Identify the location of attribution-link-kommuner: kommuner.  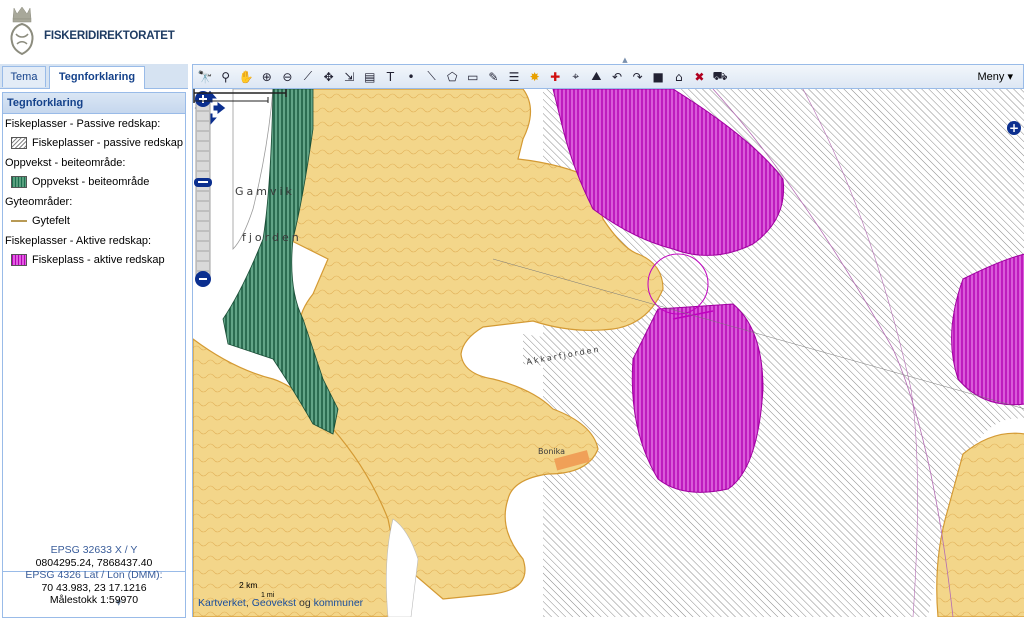
(339, 603).